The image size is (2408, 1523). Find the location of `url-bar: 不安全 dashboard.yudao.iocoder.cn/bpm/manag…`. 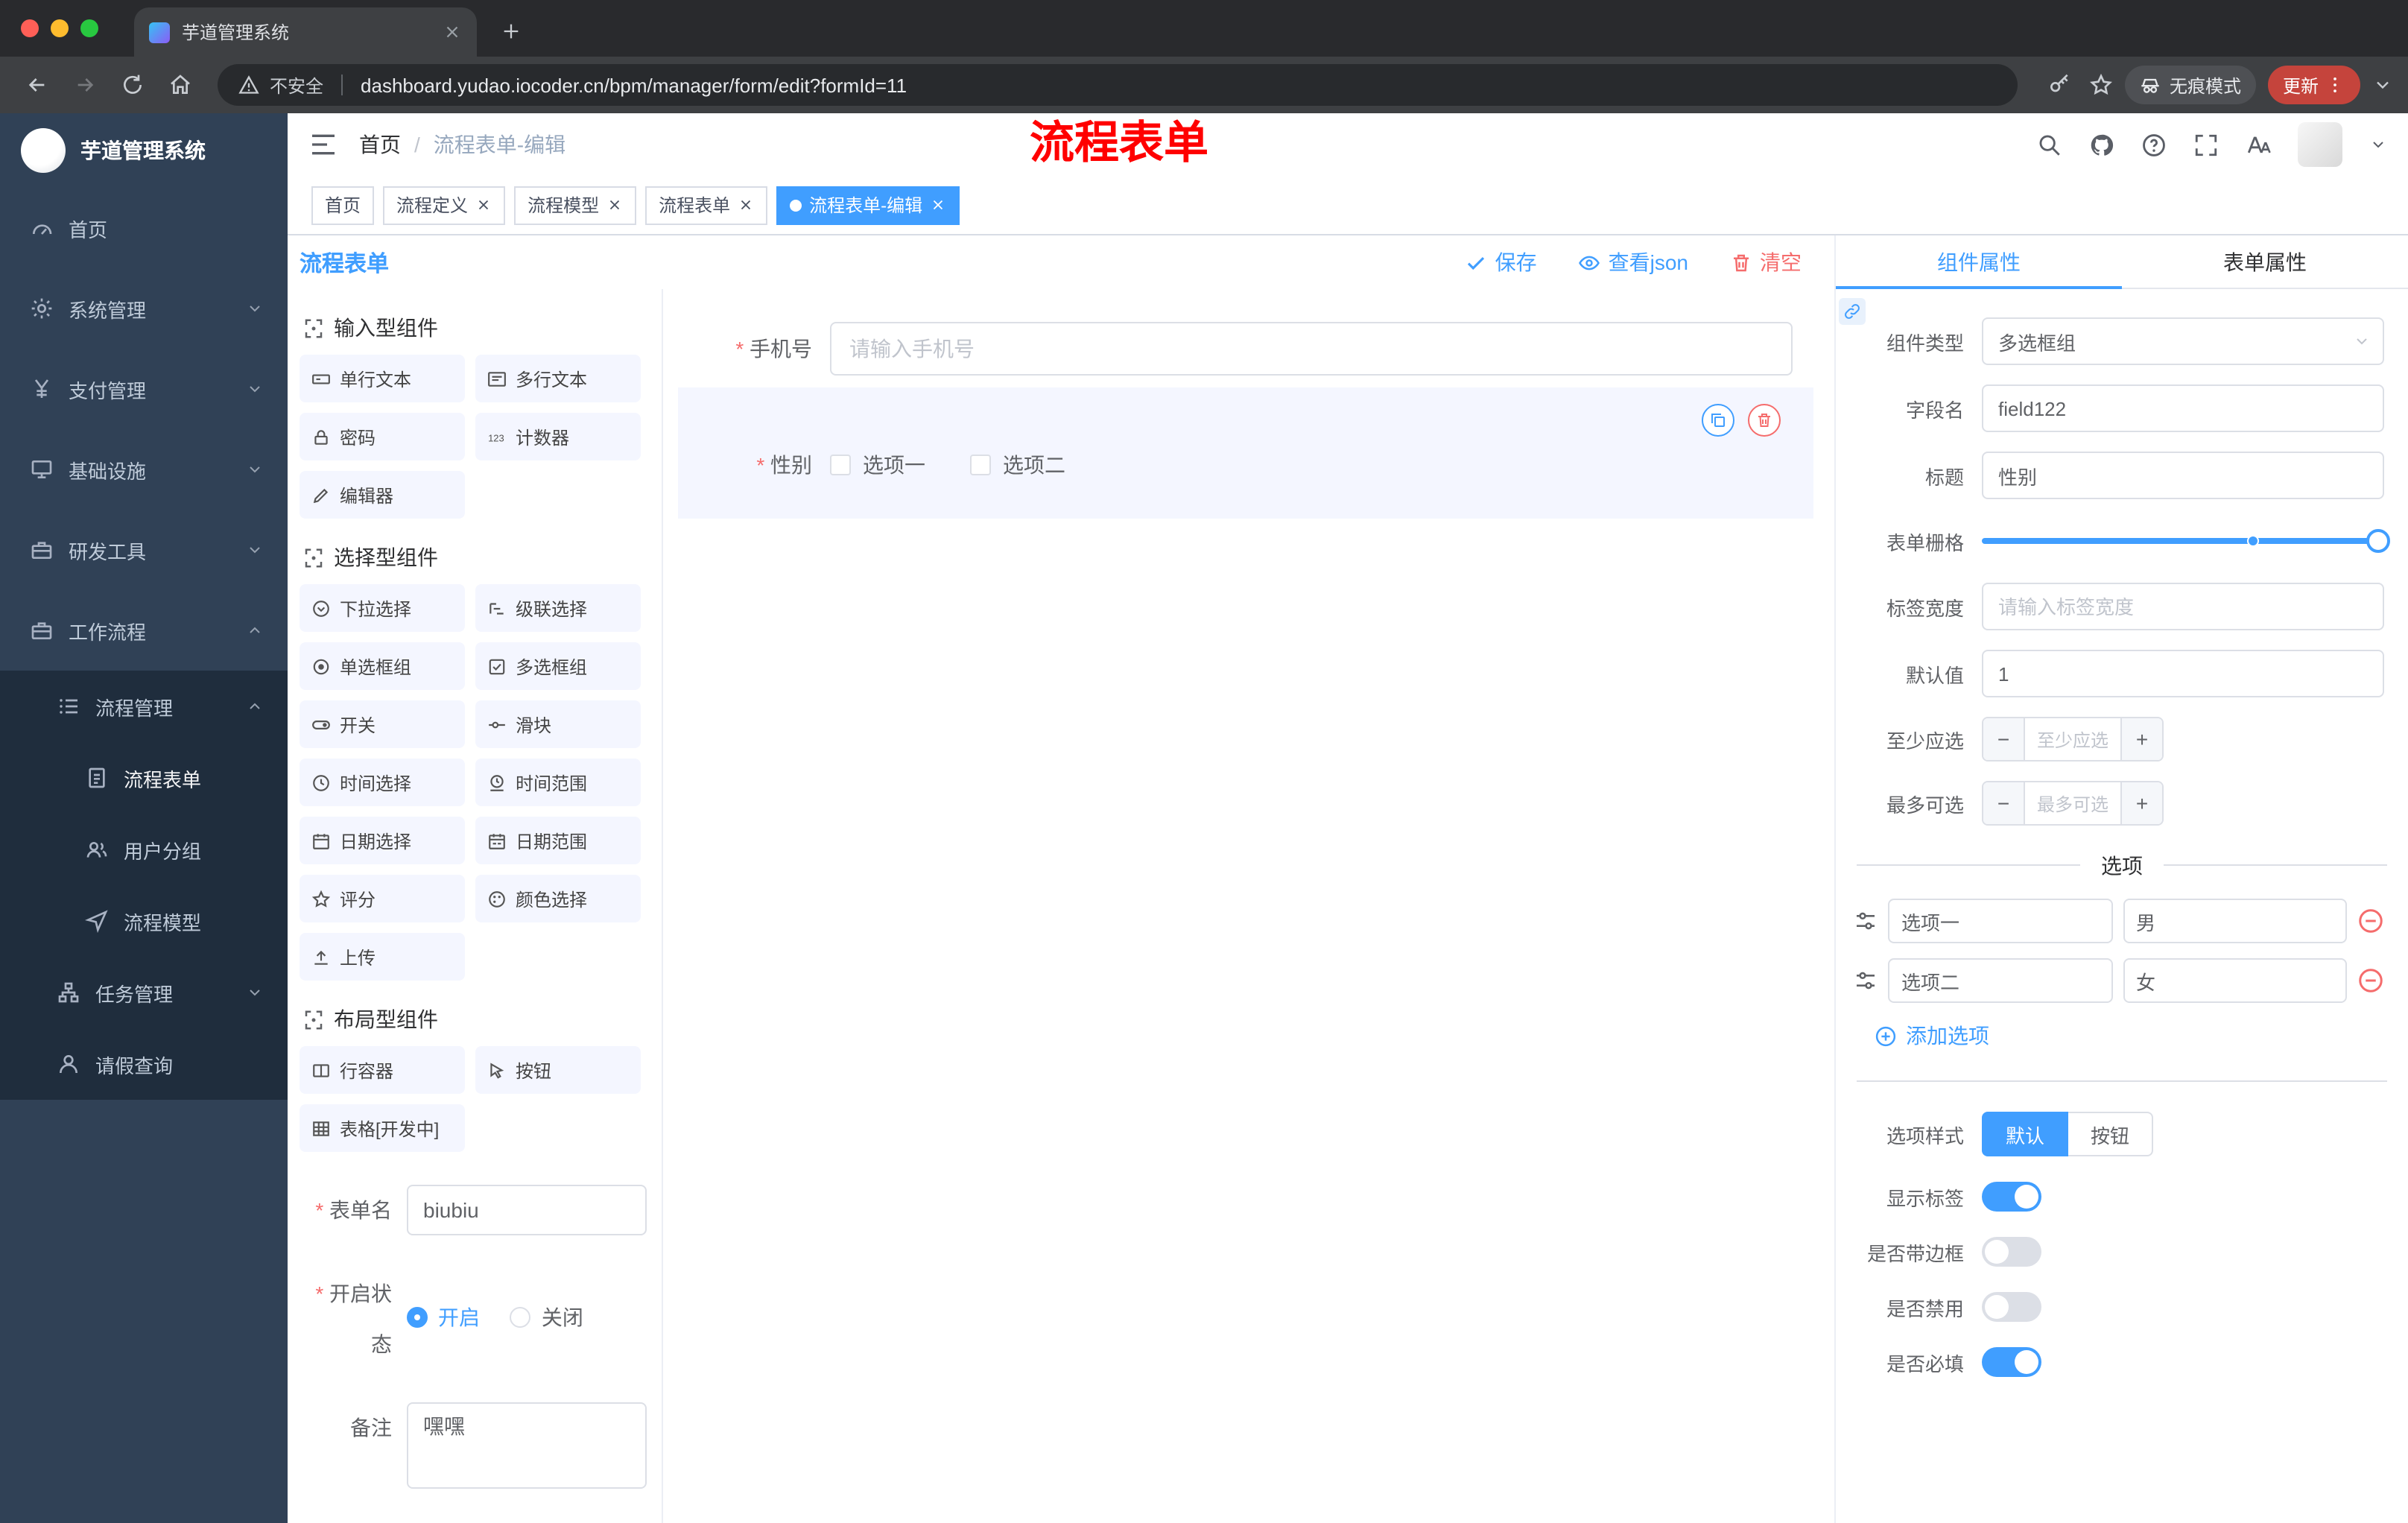

url-bar: 不安全 dashboard.yudao.iocoder.cn/bpm/manag… is located at coordinates (1118, 85).